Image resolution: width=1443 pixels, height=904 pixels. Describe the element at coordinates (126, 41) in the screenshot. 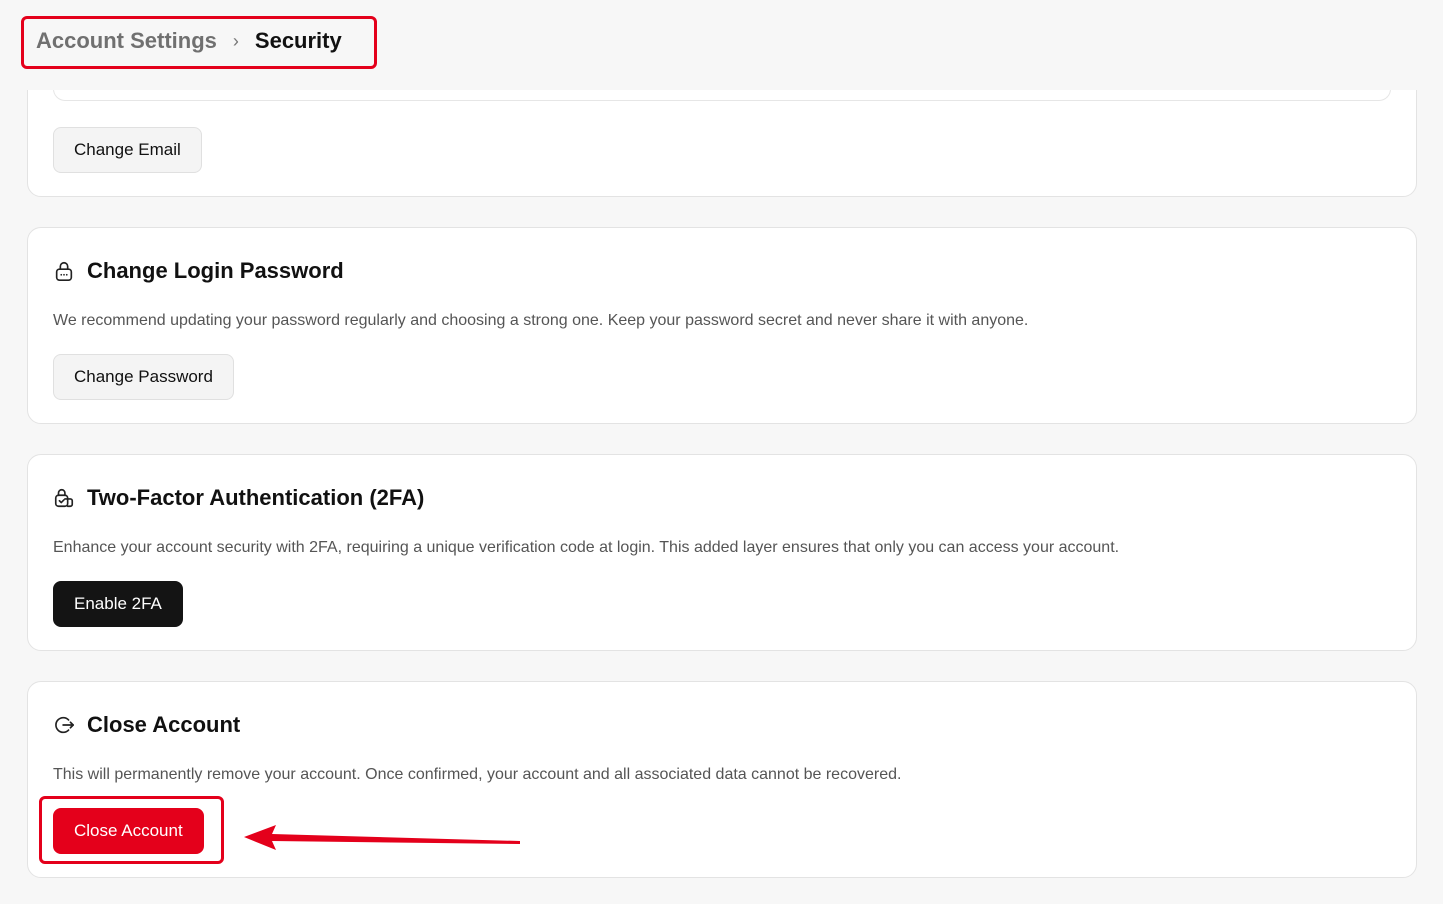

I see `breadcrumb-account-settings: Account Settings` at that location.